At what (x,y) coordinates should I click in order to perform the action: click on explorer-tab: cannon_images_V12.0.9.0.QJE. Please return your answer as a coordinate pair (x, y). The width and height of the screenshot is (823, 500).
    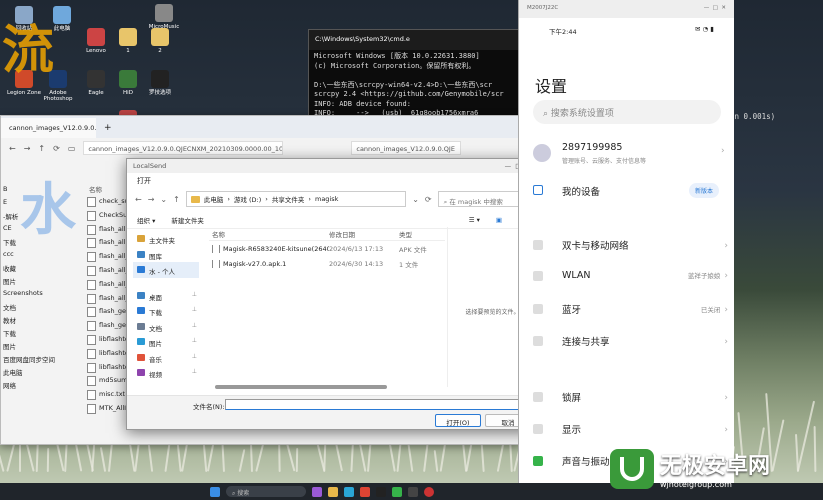
    Looking at the image, I should click on (48, 128).